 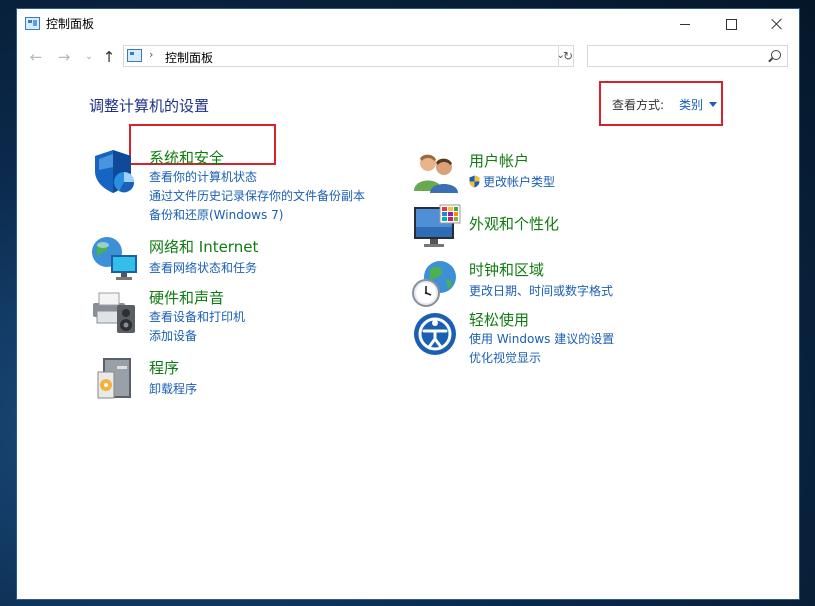 I want to click on shield-icon, so click(x=115, y=171).